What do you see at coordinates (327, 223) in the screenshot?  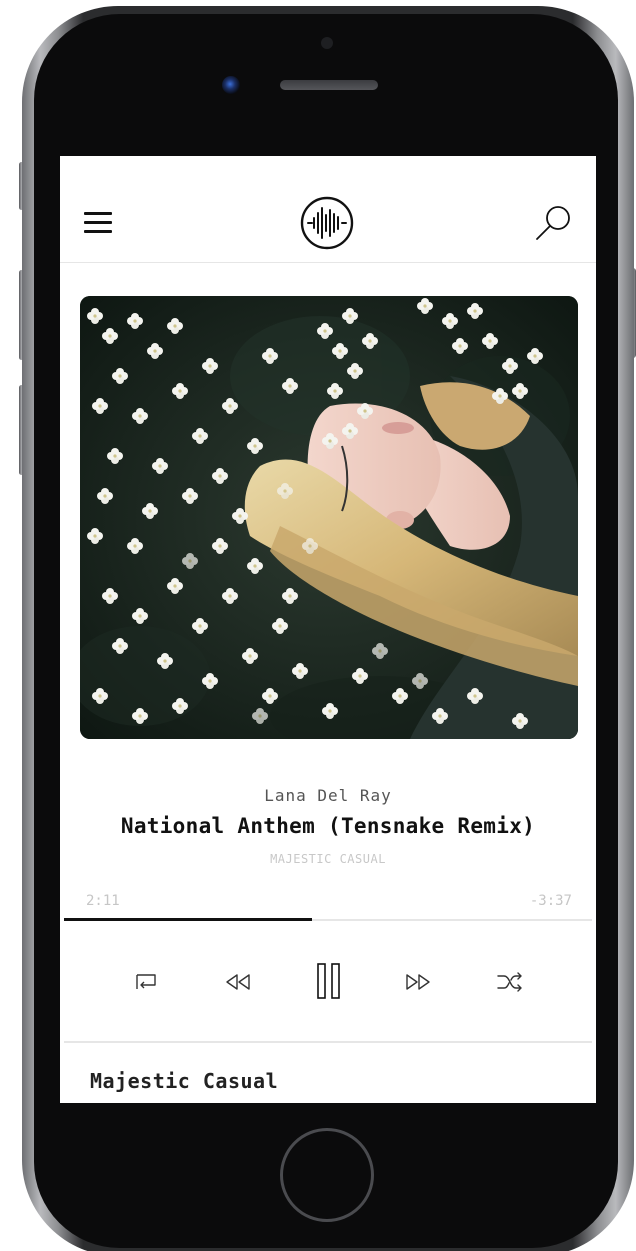 I see `soundwave-logo-icon` at bounding box center [327, 223].